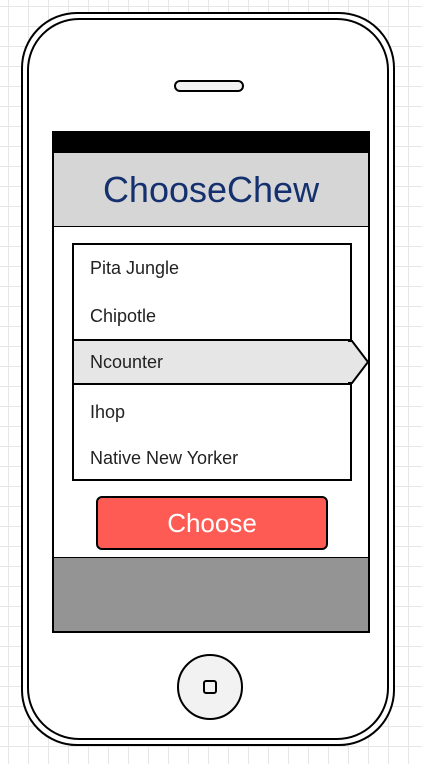  I want to click on list-item: Native New Yorker, so click(212, 458).